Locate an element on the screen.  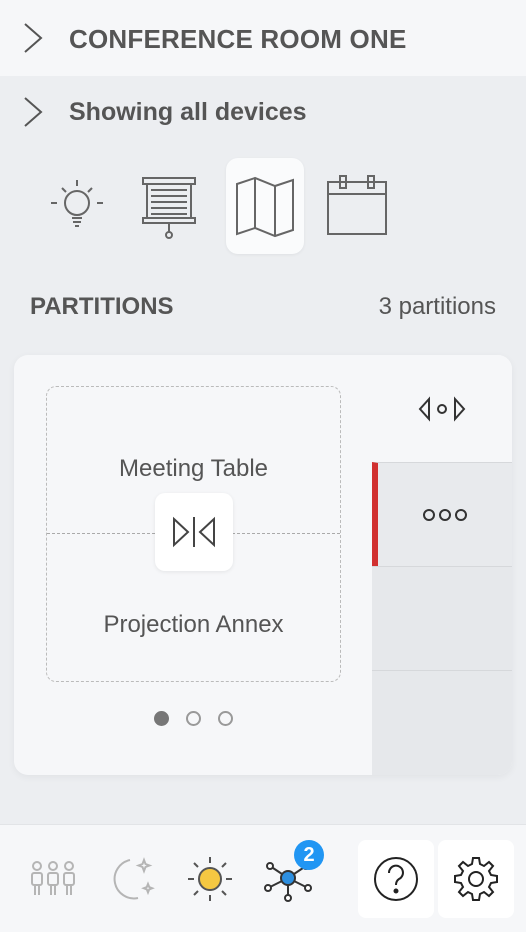
partition-controls is located at coordinates (442, 565).